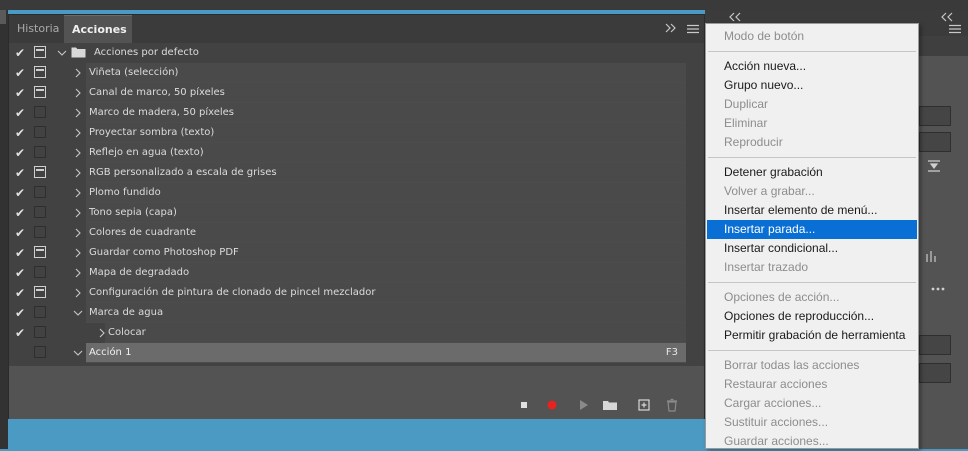 This screenshot has height=451, width=968. Describe the element at coordinates (356, 233) in the screenshot. I see `action-row: ✔ Colores de cuadrante` at that location.